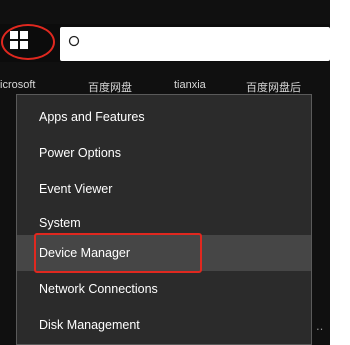 The width and height of the screenshot is (350, 345). What do you see at coordinates (164, 189) in the screenshot?
I see `menu-item-event-viewer: Event Viewer` at bounding box center [164, 189].